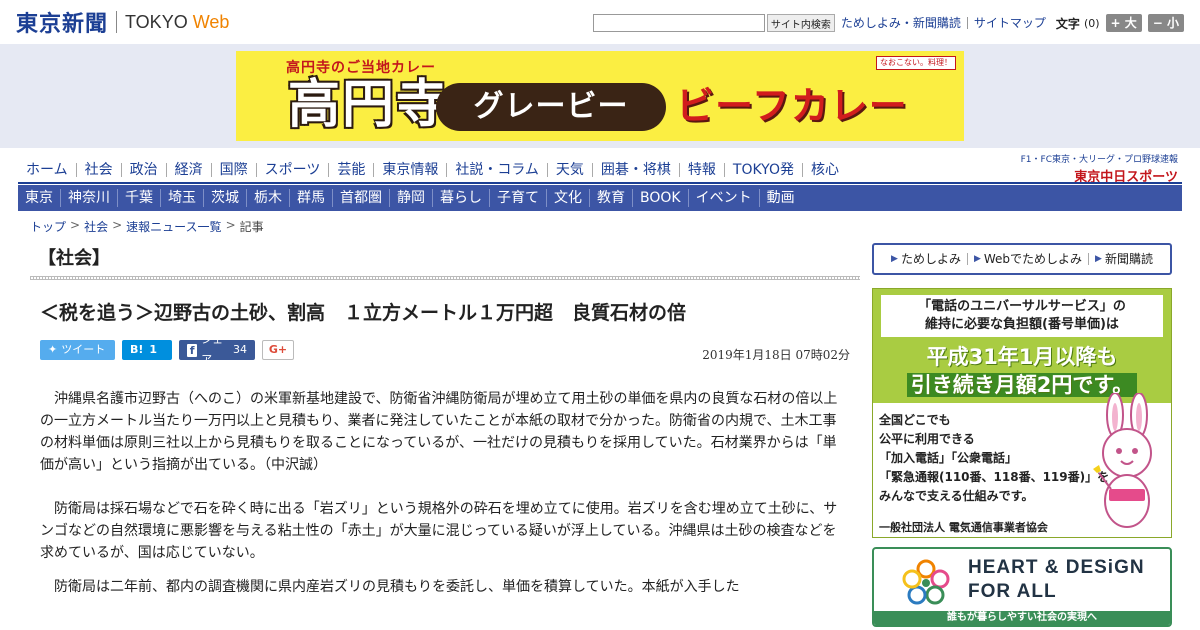 Image resolution: width=1200 pixels, height=630 pixels. What do you see at coordinates (1056, 567) in the screenshot?
I see `ad2-title-line1: HEART & DESiGN` at bounding box center [1056, 567].